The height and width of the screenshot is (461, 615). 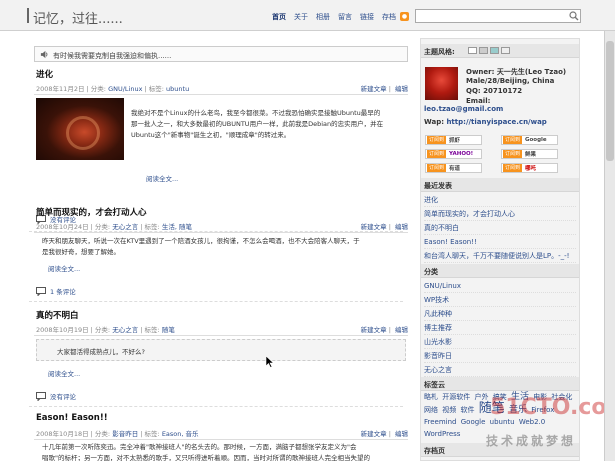 I want to click on comment-count: 没有评论, so click(x=63, y=396).